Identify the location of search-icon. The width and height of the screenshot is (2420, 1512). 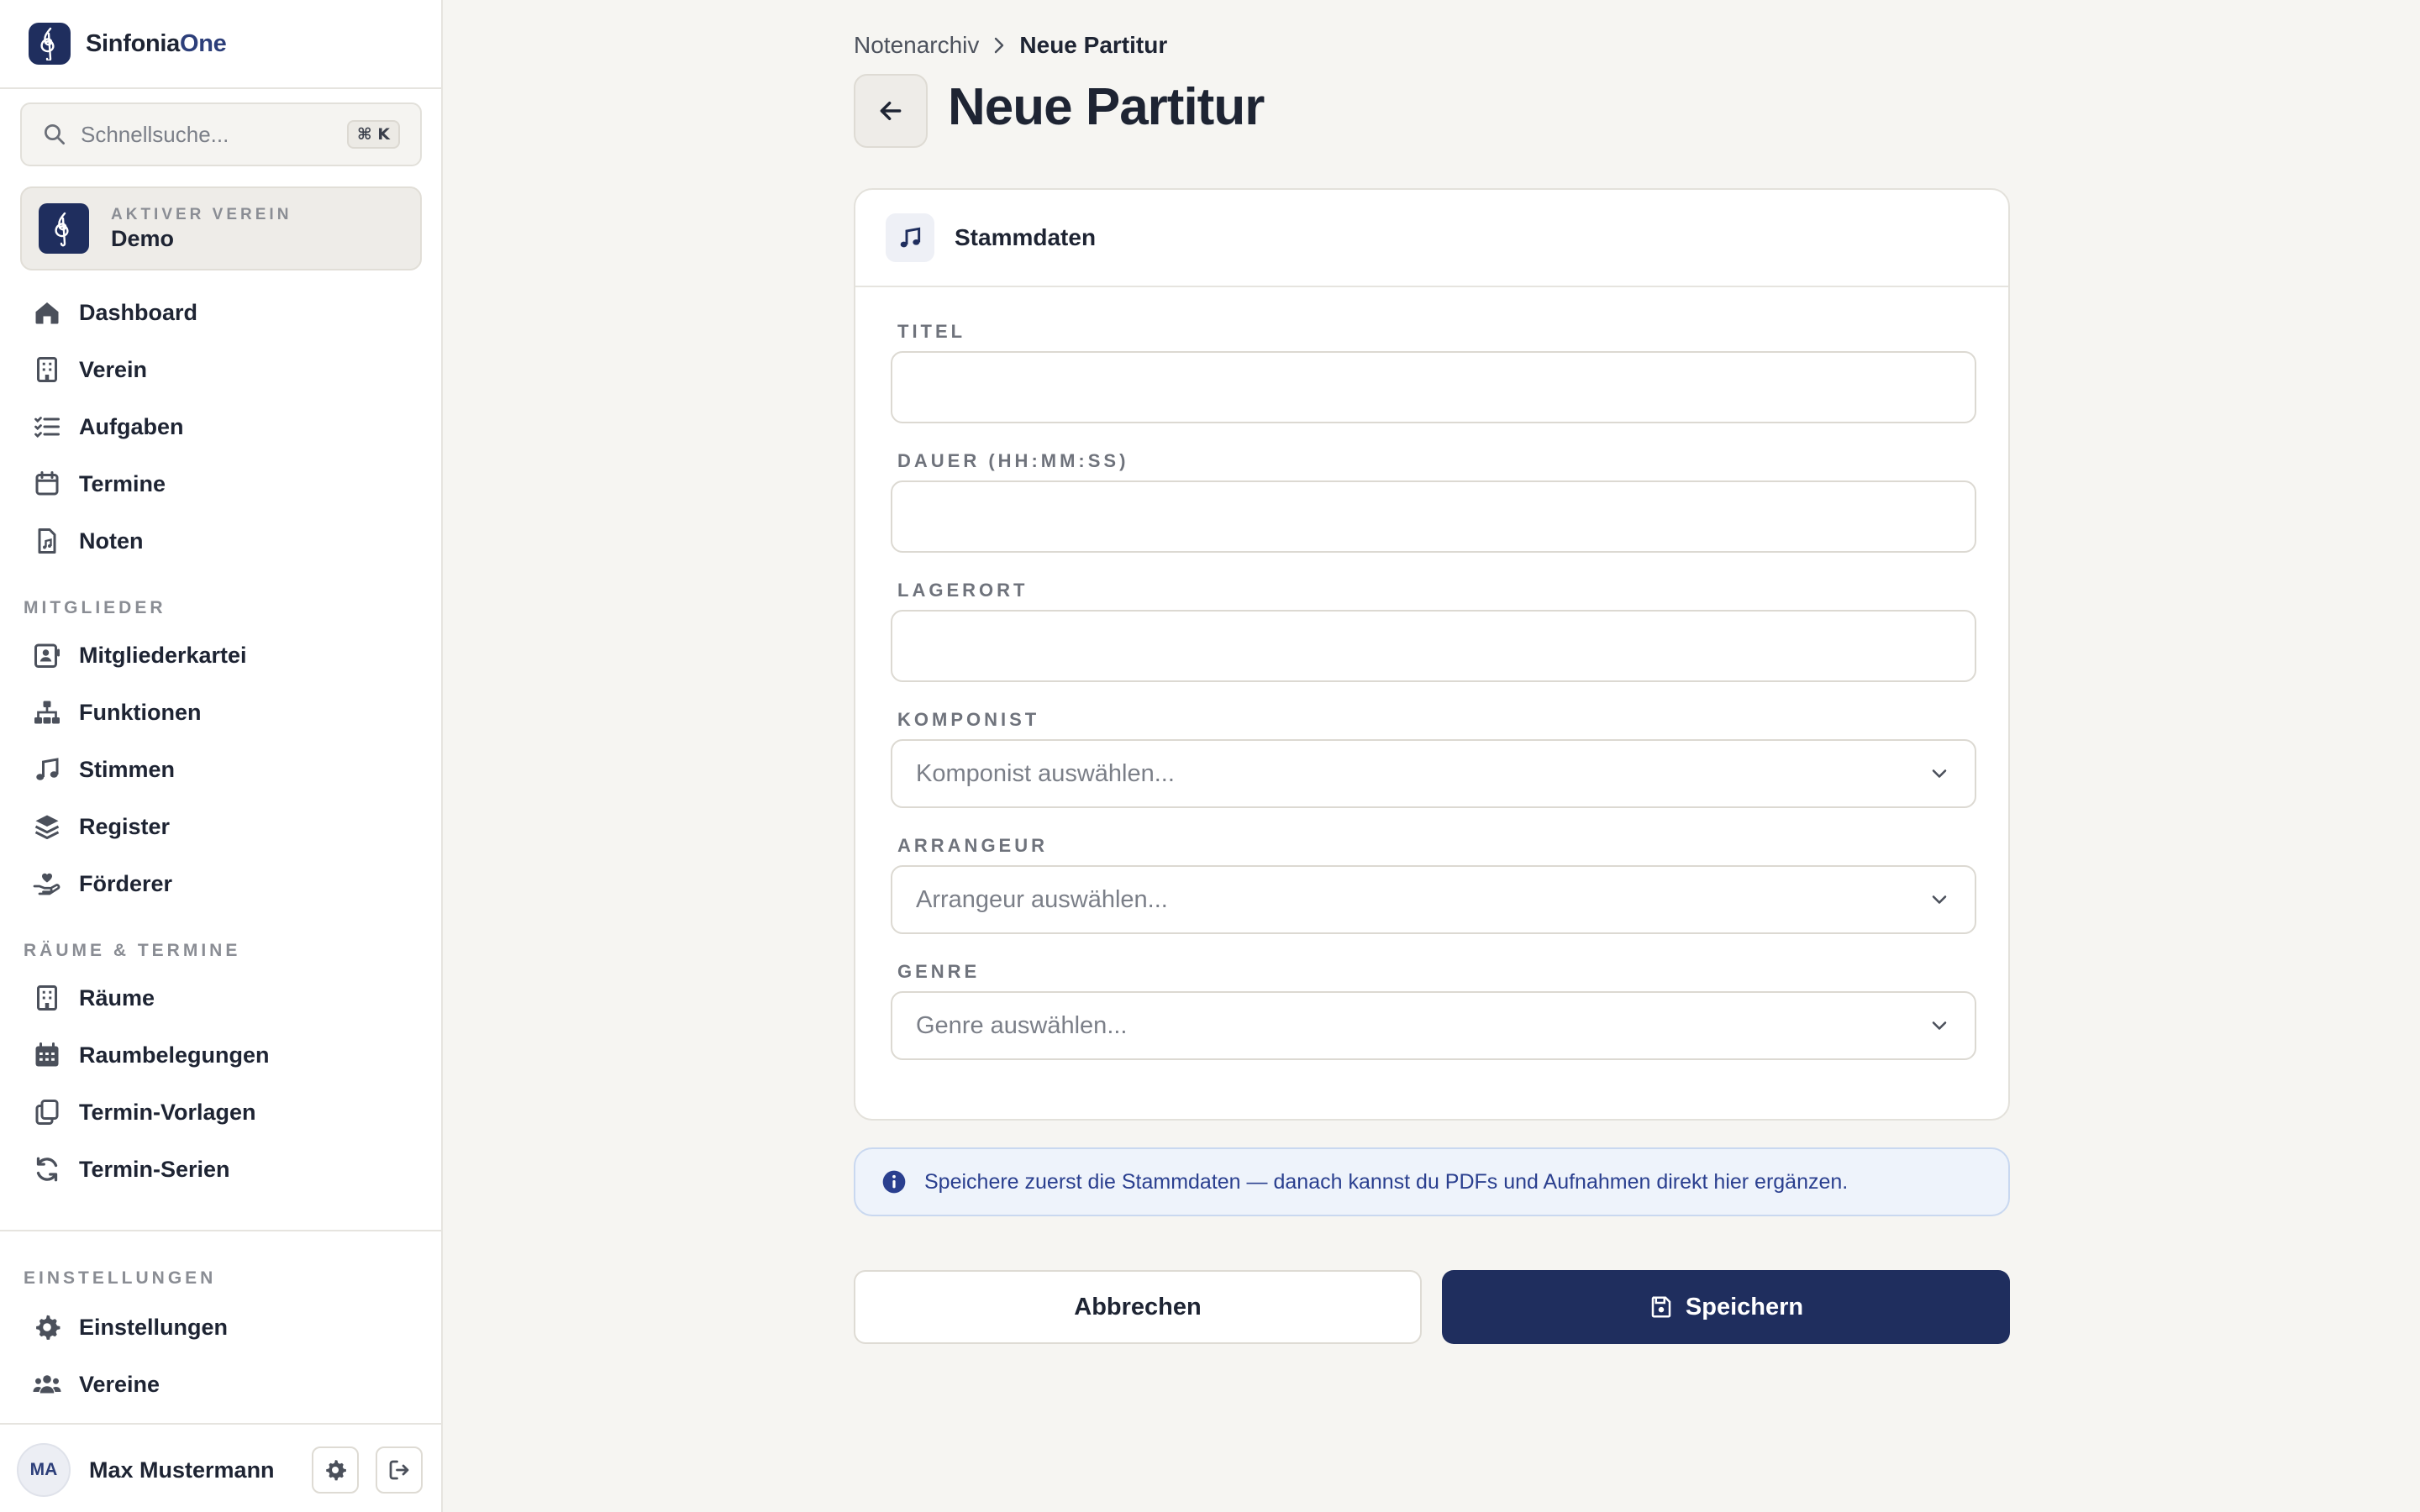
(55, 134).